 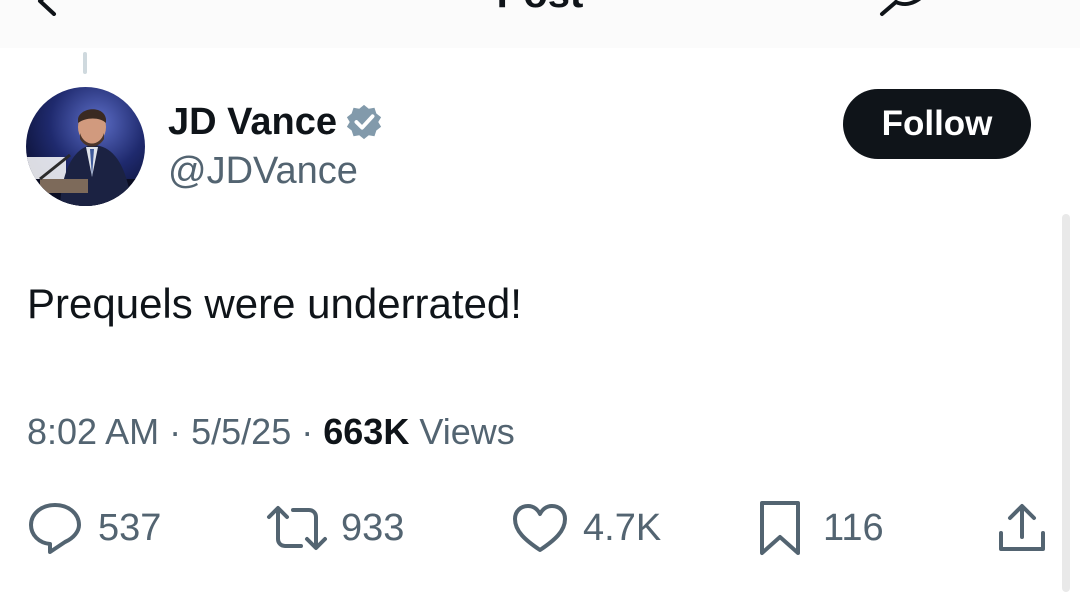 What do you see at coordinates (93, 528) in the screenshot?
I see `reply-button: 537` at bounding box center [93, 528].